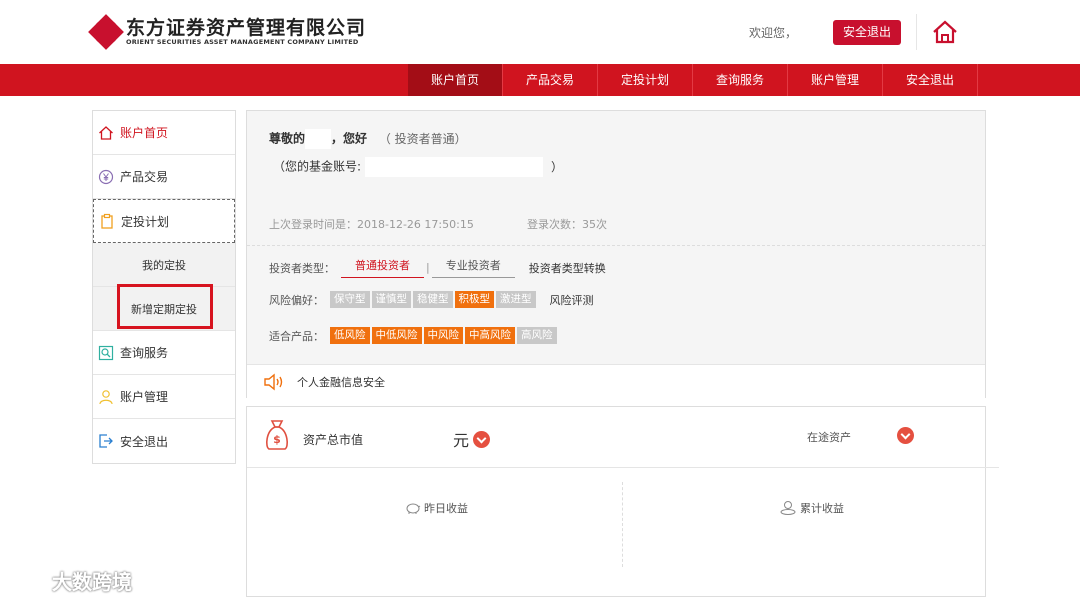 This screenshot has height=599, width=1080. Describe the element at coordinates (461, 440) in the screenshot. I see `total-asset-unit: 元` at that location.